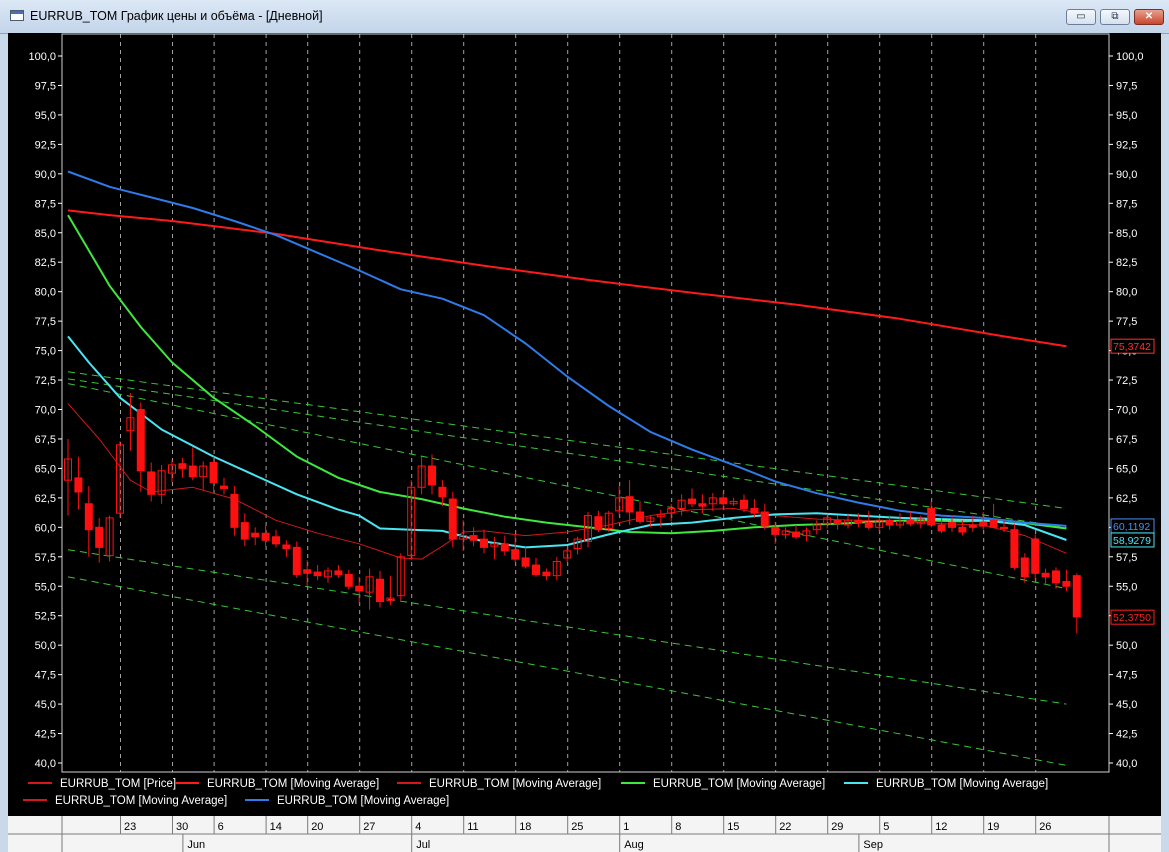  I want to click on legend-label: EURRUB_TOM [Price], so click(118, 784).